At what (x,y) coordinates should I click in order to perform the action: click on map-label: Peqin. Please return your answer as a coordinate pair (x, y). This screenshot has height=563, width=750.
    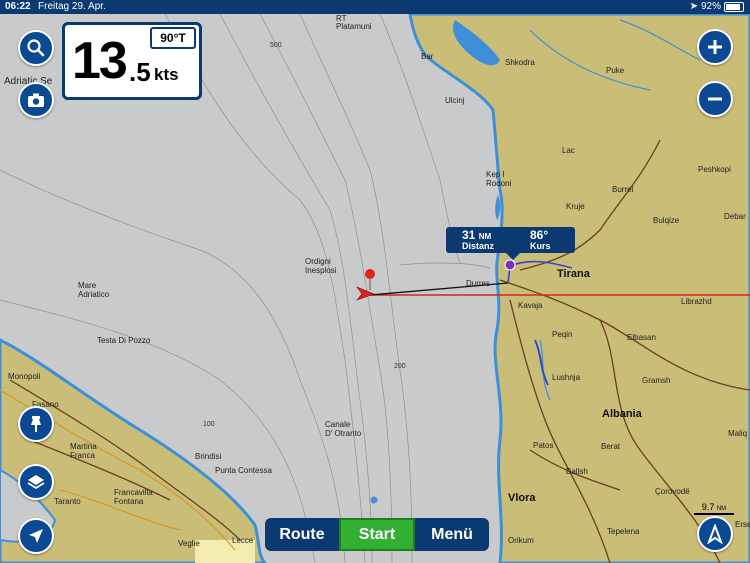
    Looking at the image, I should click on (562, 334).